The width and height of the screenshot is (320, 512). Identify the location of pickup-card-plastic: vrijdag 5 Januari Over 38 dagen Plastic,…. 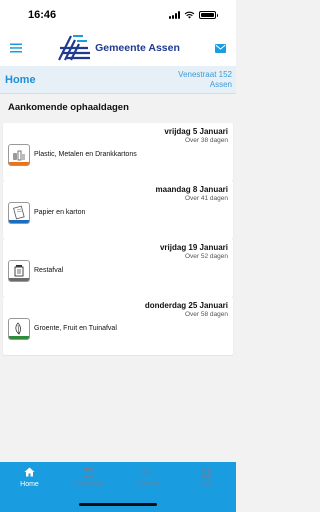
(118, 152).